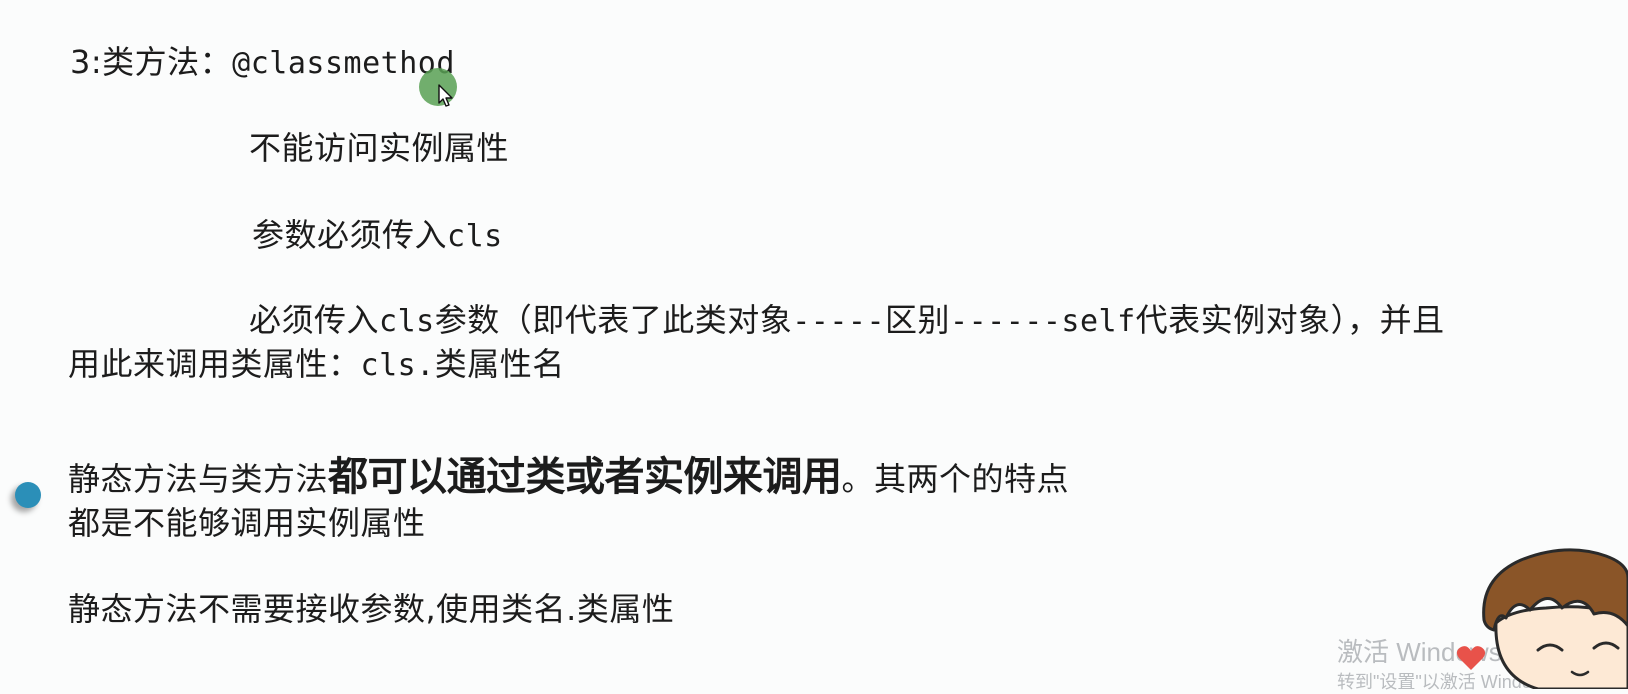 The height and width of the screenshot is (694, 1628). What do you see at coordinates (1290, 320) in the screenshot?
I see `note-line-3-d: 代表实例对象），并且` at bounding box center [1290, 320].